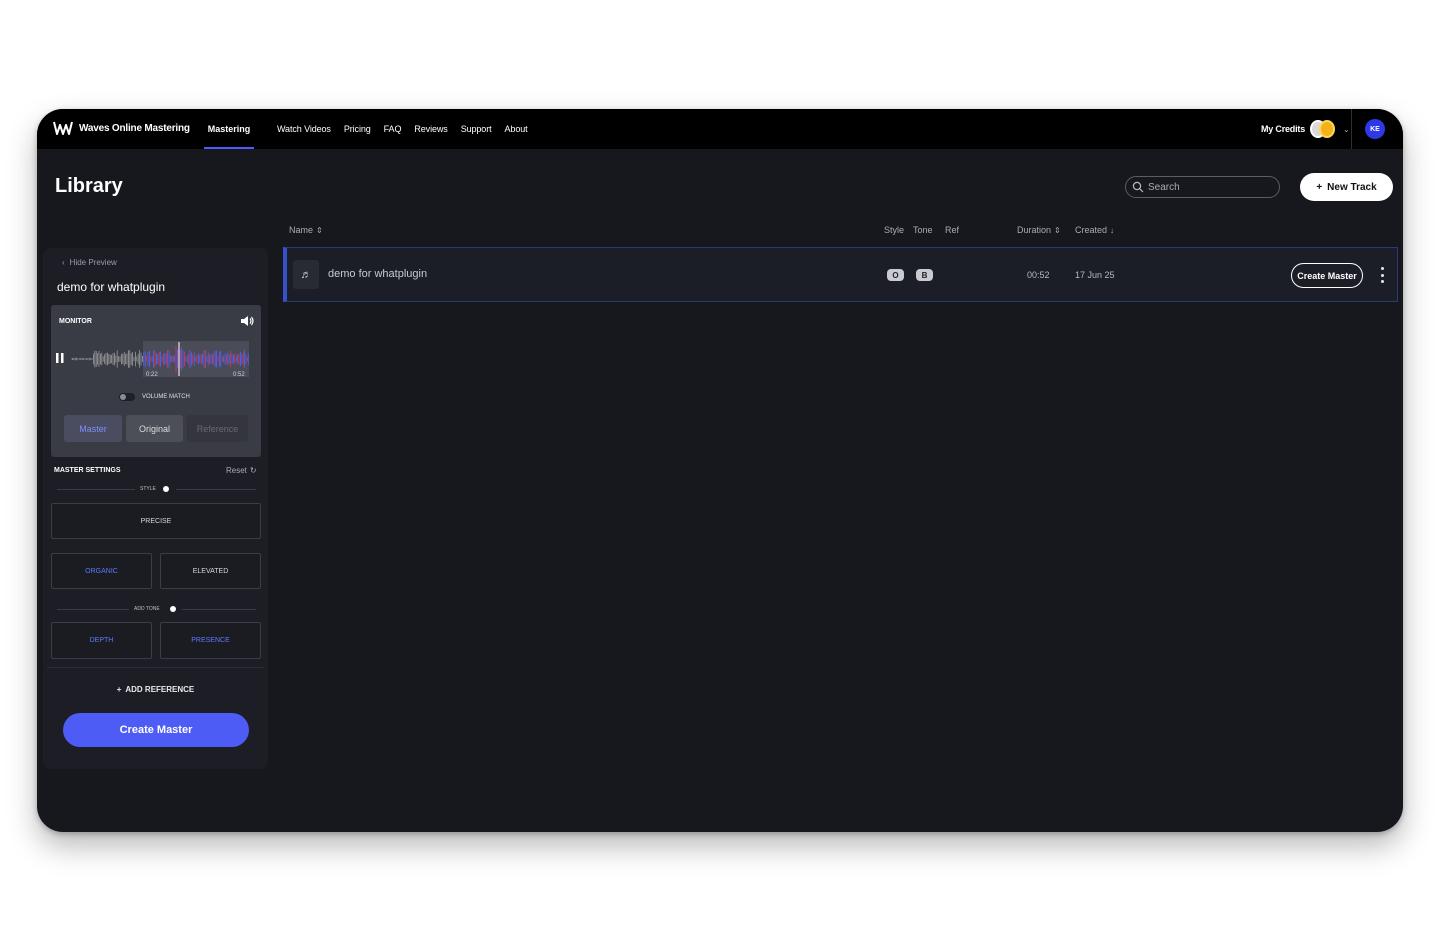 This screenshot has height=934, width=1440. I want to click on time-total: 0:52, so click(239, 375).